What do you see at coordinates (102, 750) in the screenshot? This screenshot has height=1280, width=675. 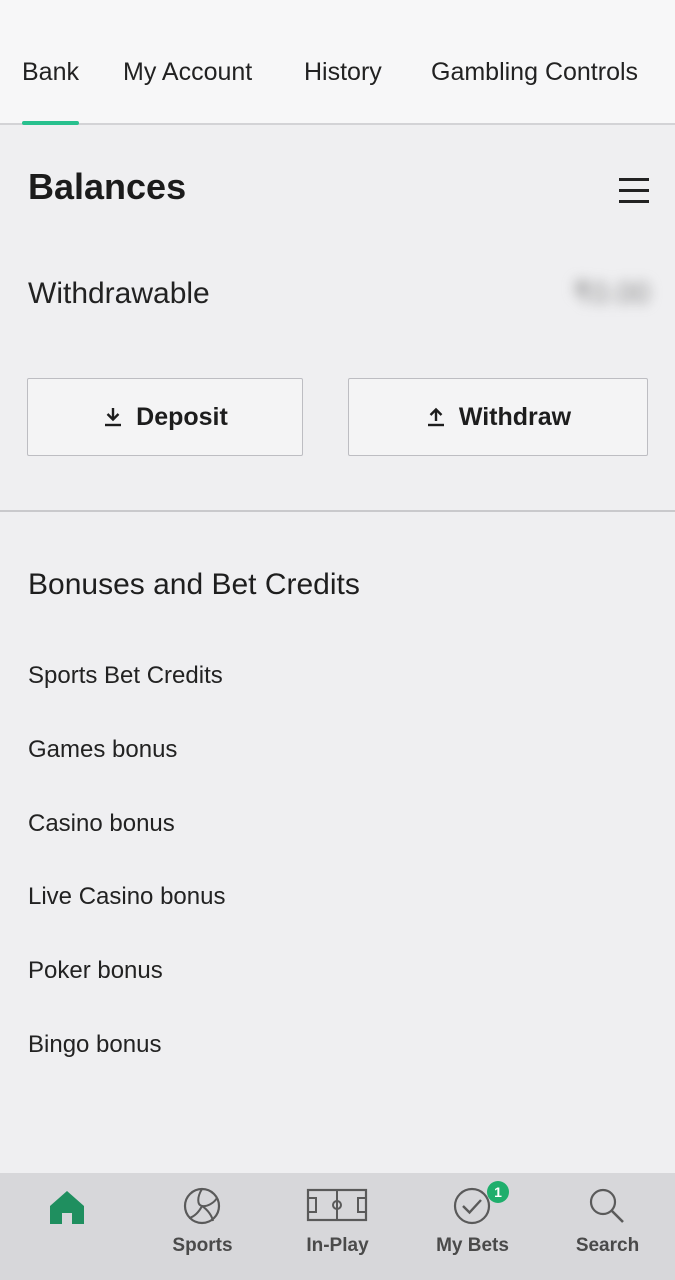 I see `bonus-item-games: Games bonus` at bounding box center [102, 750].